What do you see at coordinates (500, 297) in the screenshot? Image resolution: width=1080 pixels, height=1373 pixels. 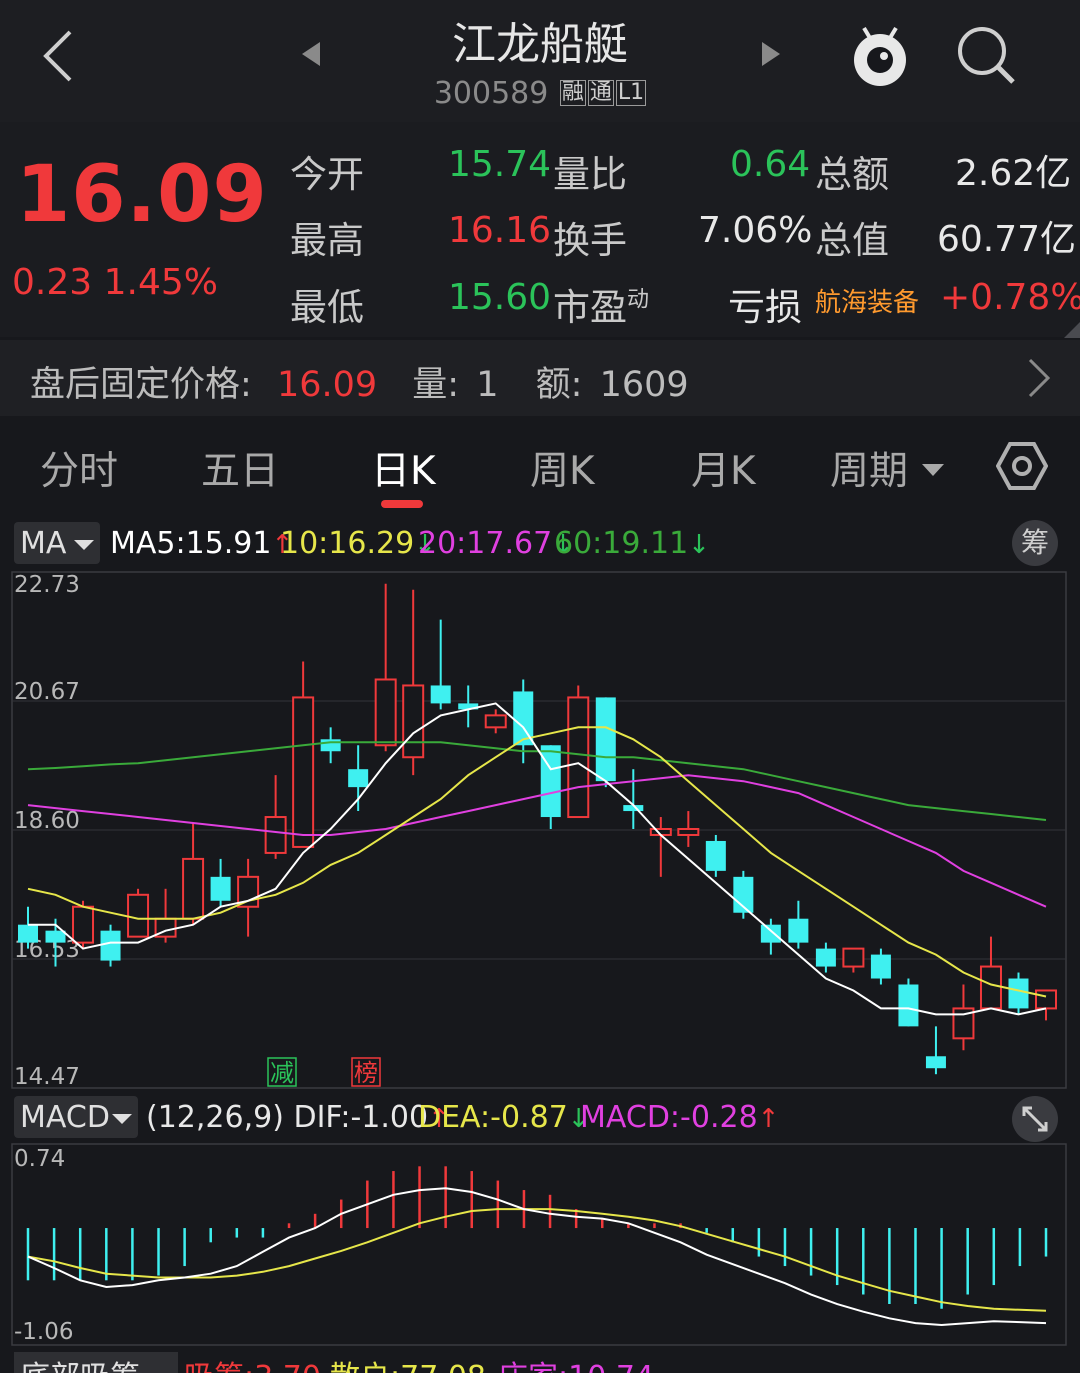 I see `low-value: 15.60` at bounding box center [500, 297].